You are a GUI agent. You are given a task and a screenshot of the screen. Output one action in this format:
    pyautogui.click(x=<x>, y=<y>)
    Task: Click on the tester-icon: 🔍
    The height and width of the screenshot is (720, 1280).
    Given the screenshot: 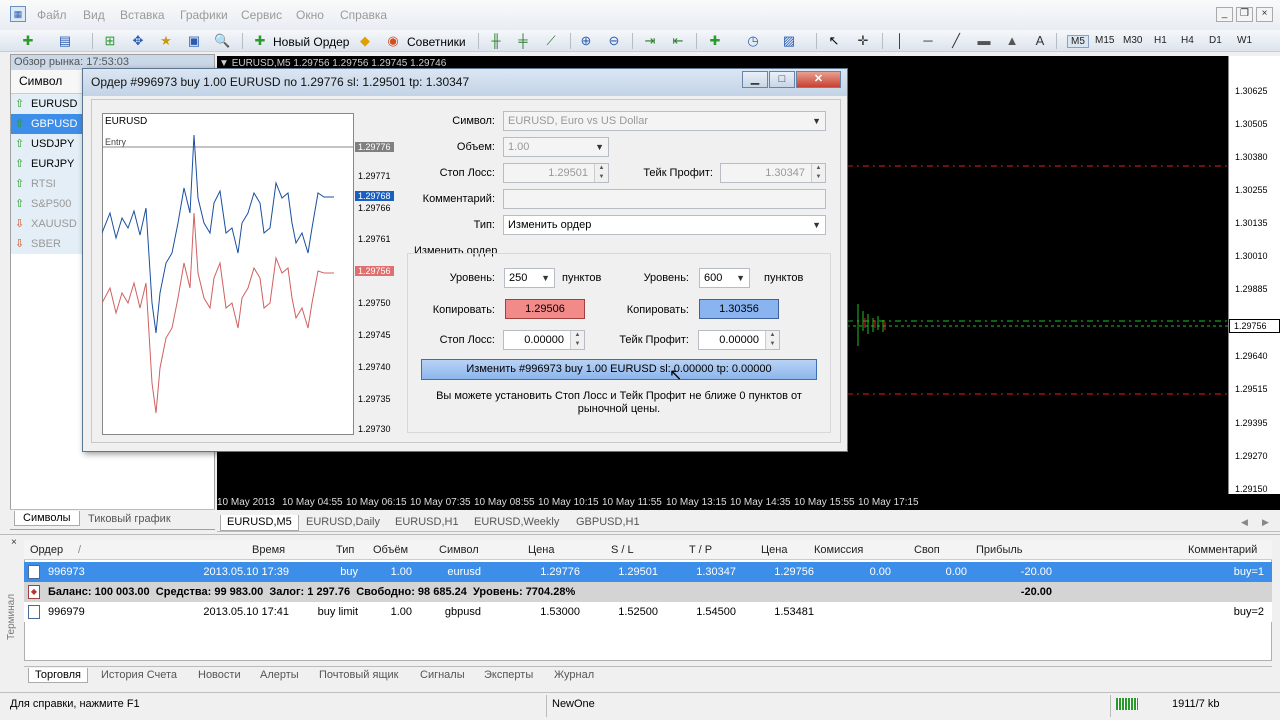 What is the action you would take?
    pyautogui.click(x=222, y=41)
    